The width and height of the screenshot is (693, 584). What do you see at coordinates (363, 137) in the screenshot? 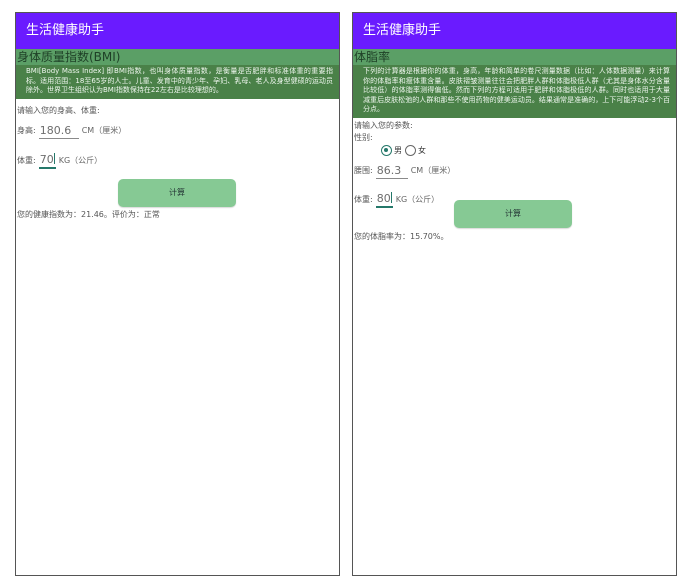
I see `gender-label: 性别:` at bounding box center [363, 137].